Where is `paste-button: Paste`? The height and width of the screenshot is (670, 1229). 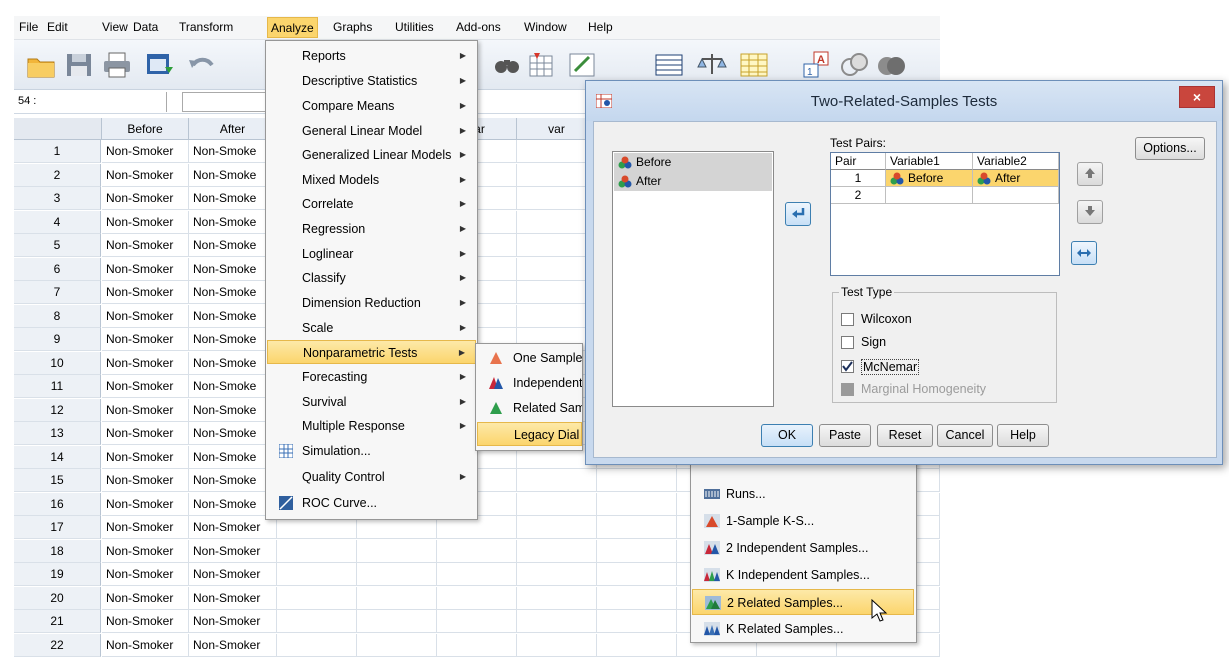
paste-button: Paste is located at coordinates (845, 435).